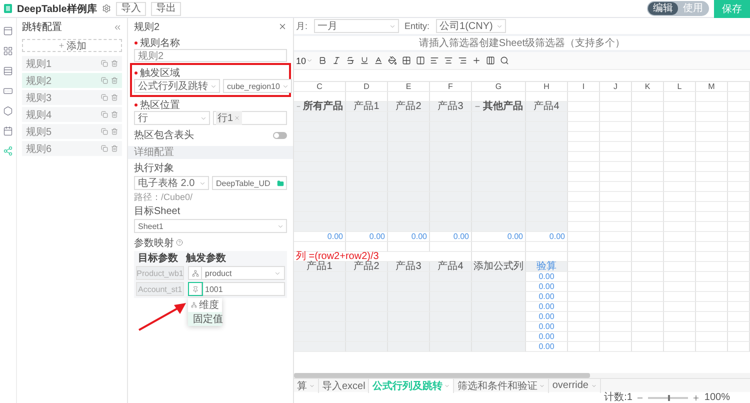 The image size is (750, 403). Describe the element at coordinates (393, 60) in the screenshot. I see `fill-color-icon` at that location.